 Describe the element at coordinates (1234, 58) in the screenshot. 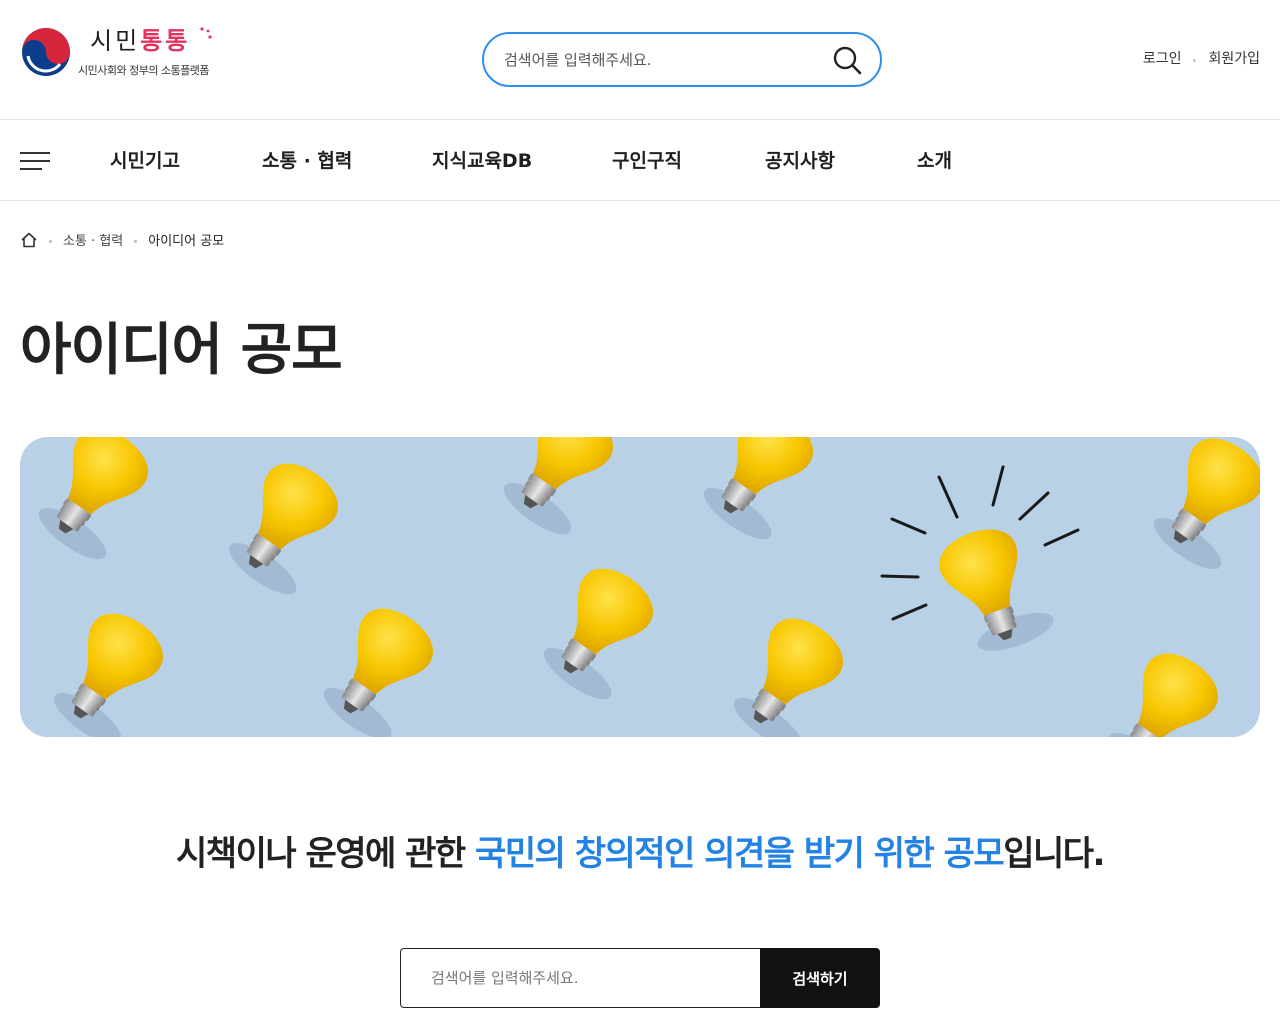

I see `signup-link: 회원가입` at that location.